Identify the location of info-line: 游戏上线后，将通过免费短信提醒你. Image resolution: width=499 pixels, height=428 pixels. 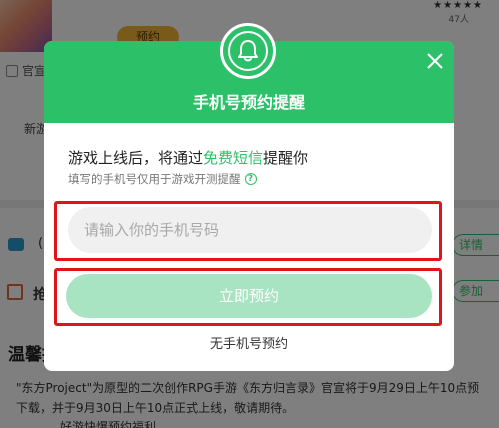
(188, 157).